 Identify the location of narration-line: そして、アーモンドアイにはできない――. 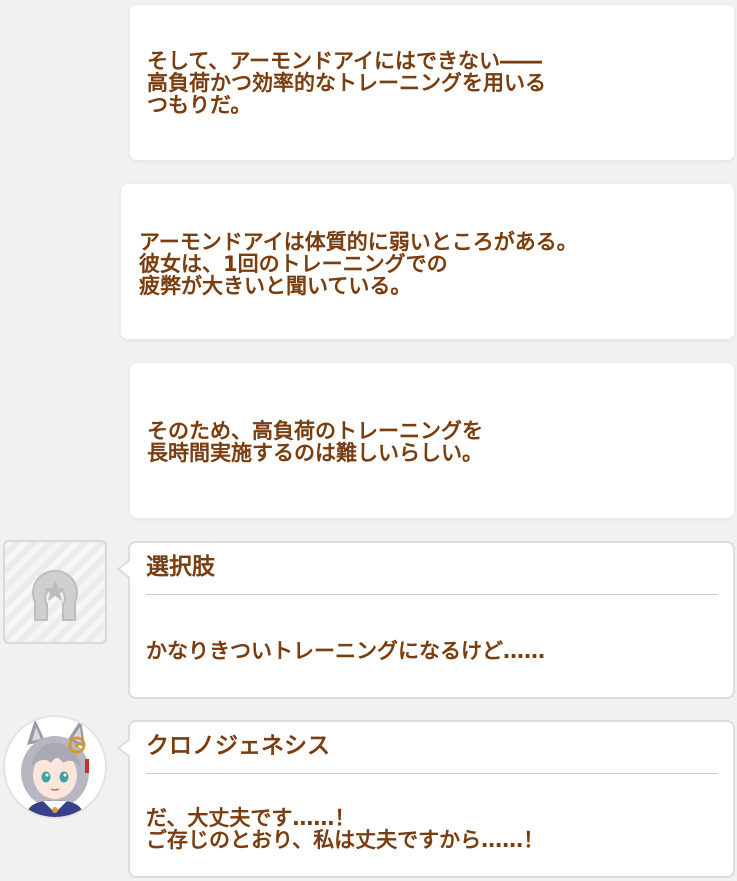
(345, 61).